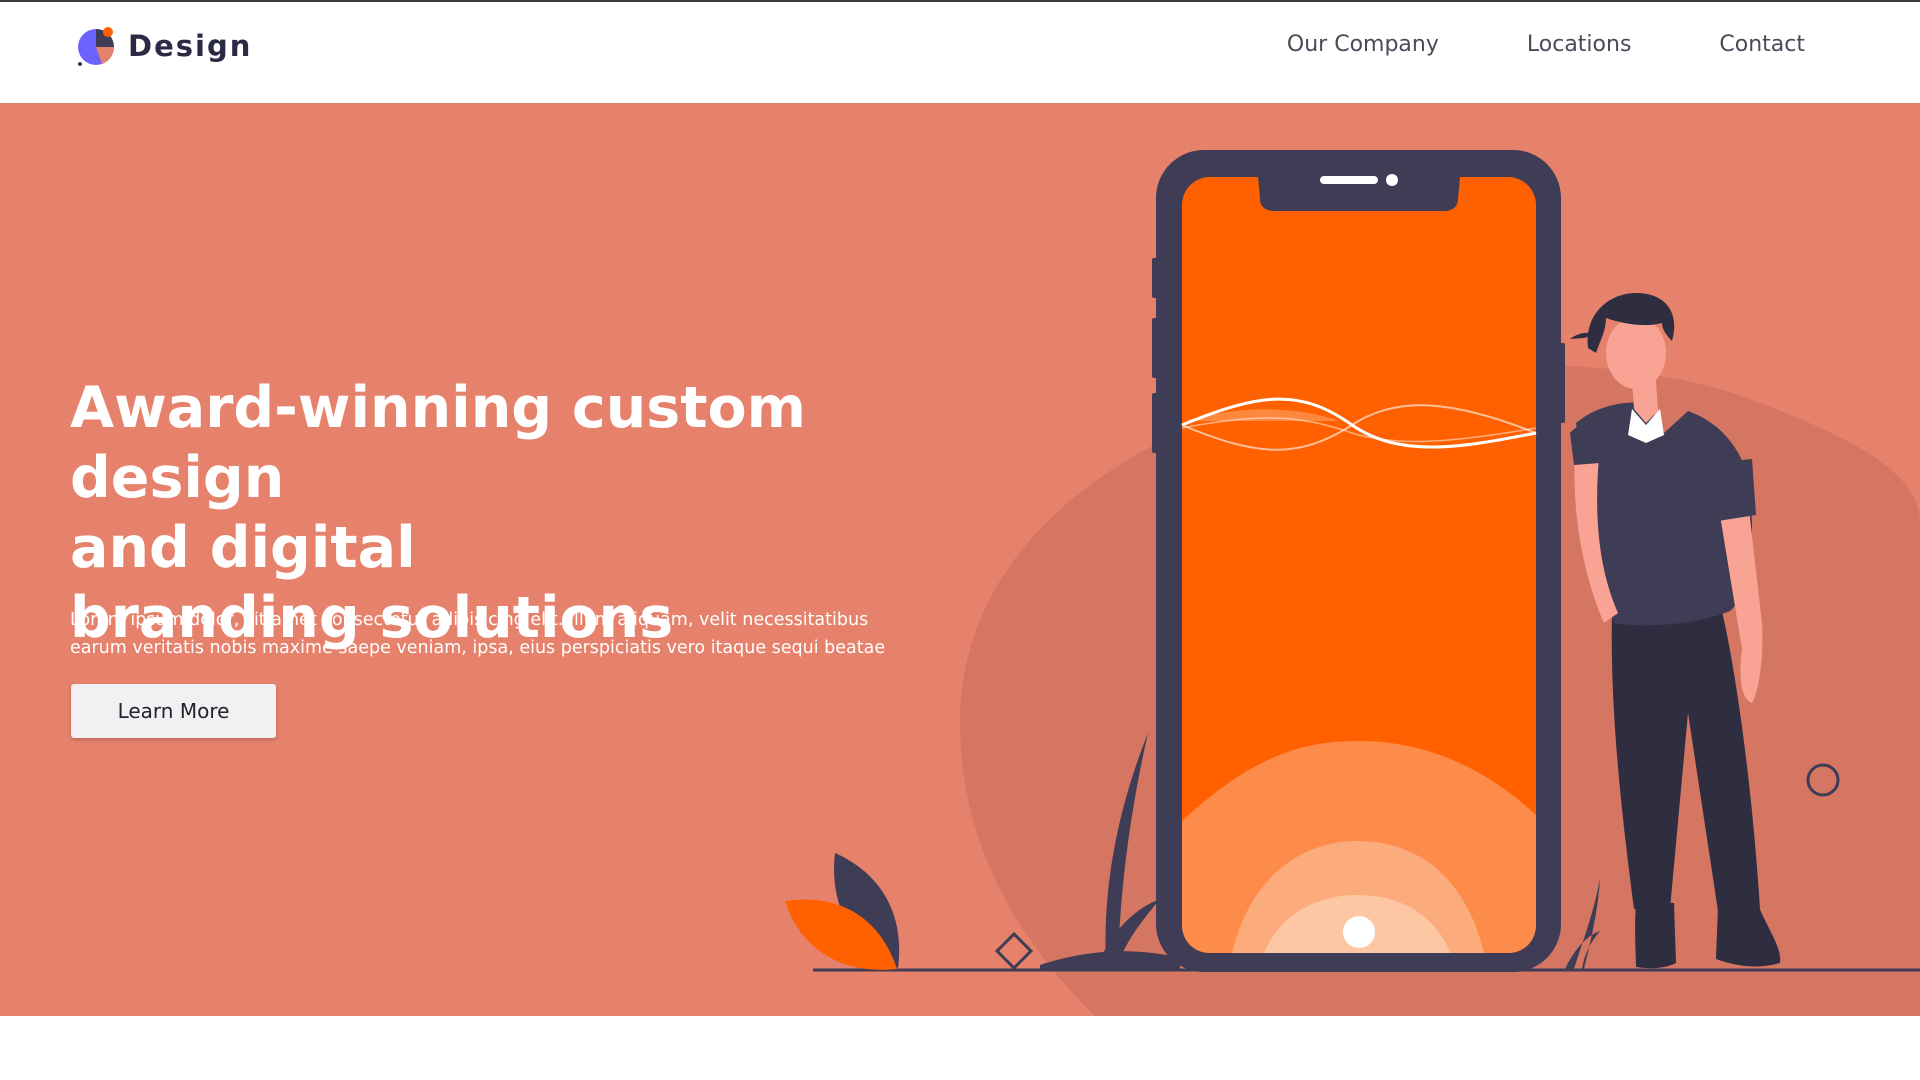 The image size is (1920, 1080). Describe the element at coordinates (960, 52) in the screenshot. I see `site-header: Design Our Company Locations Contact` at that location.